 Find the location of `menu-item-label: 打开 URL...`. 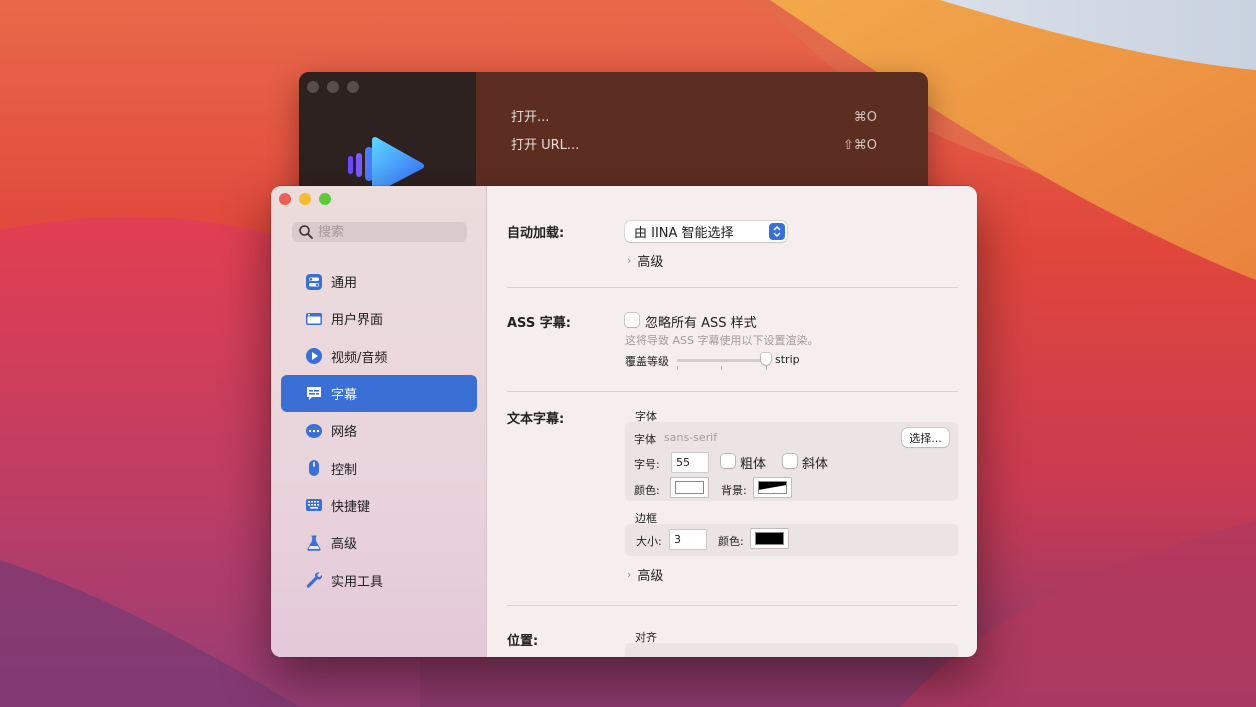

menu-item-label: 打开 URL... is located at coordinates (545, 145).